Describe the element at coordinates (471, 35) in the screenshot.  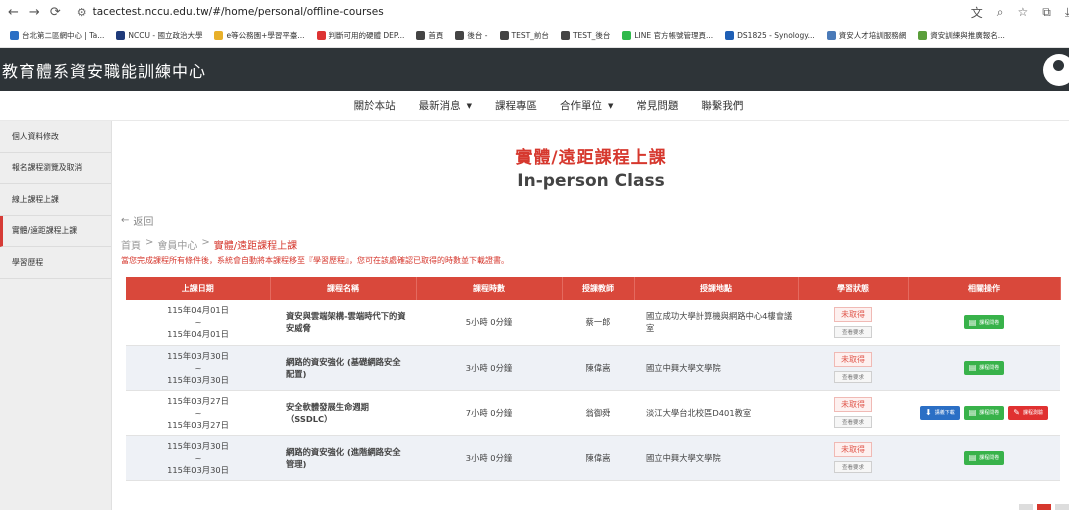
I see `bookmark-item: 後台 -` at that location.